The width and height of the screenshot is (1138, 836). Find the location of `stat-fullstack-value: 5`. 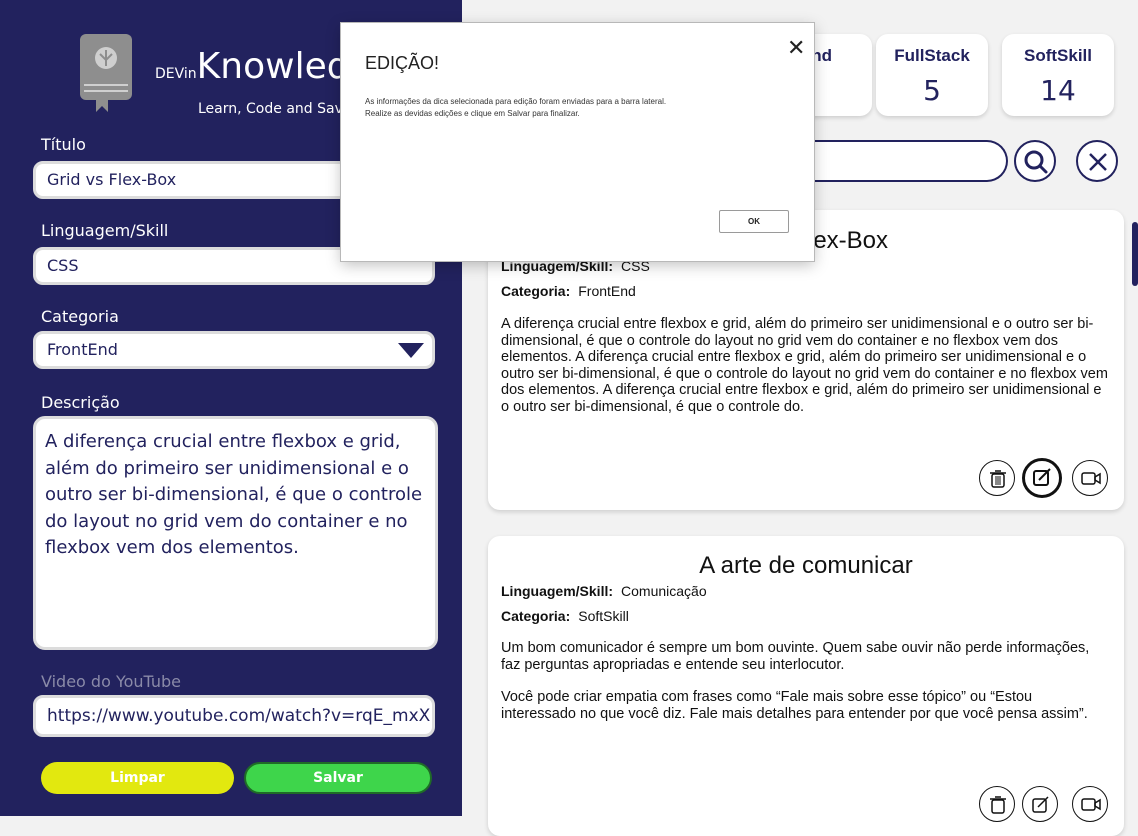

stat-fullstack-value: 5 is located at coordinates (932, 90).